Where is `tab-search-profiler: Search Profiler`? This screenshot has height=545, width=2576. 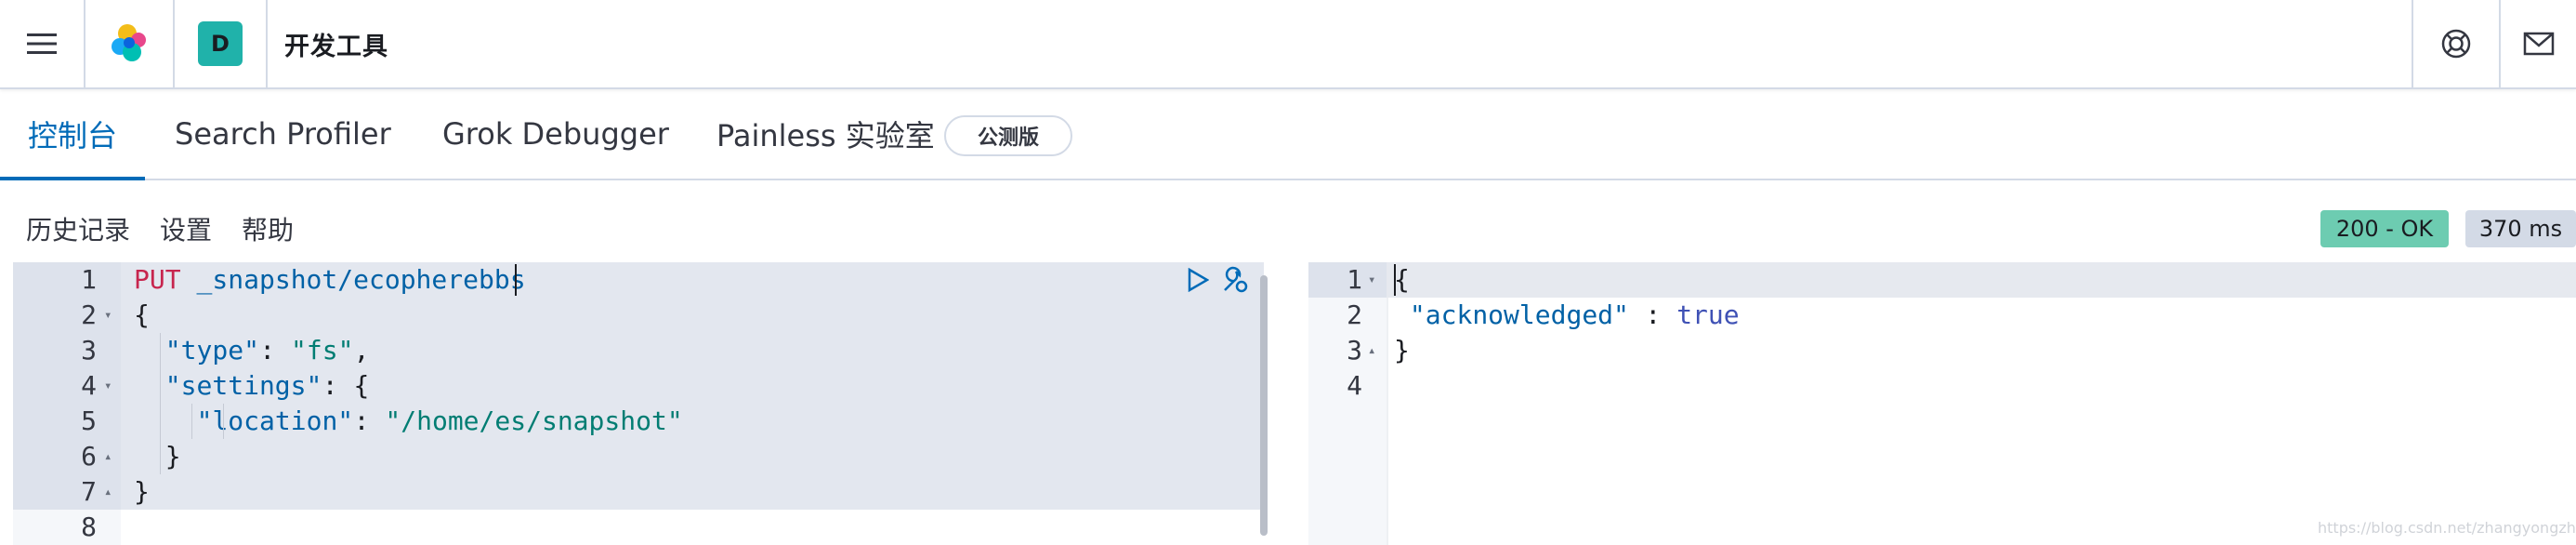
tab-search-profiler: Search Profiler is located at coordinates (283, 134).